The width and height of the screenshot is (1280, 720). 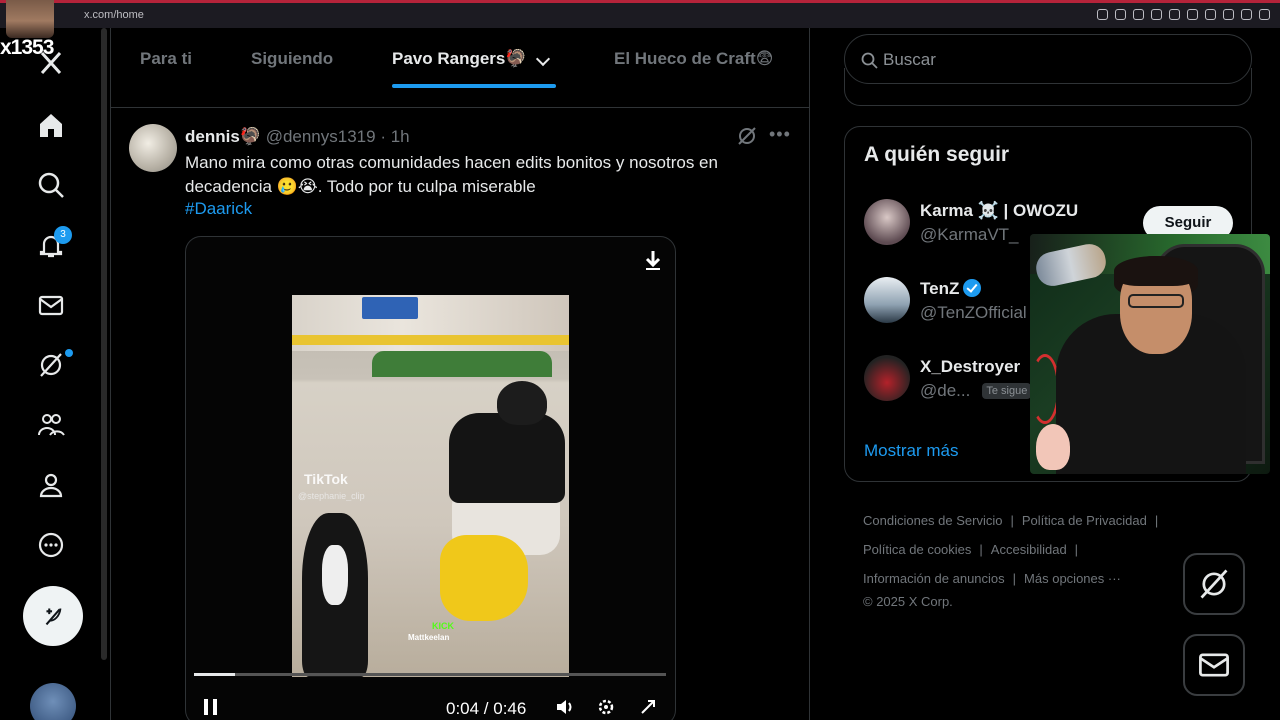 What do you see at coordinates (335, 575) in the screenshot?
I see `video-dog-chest` at bounding box center [335, 575].